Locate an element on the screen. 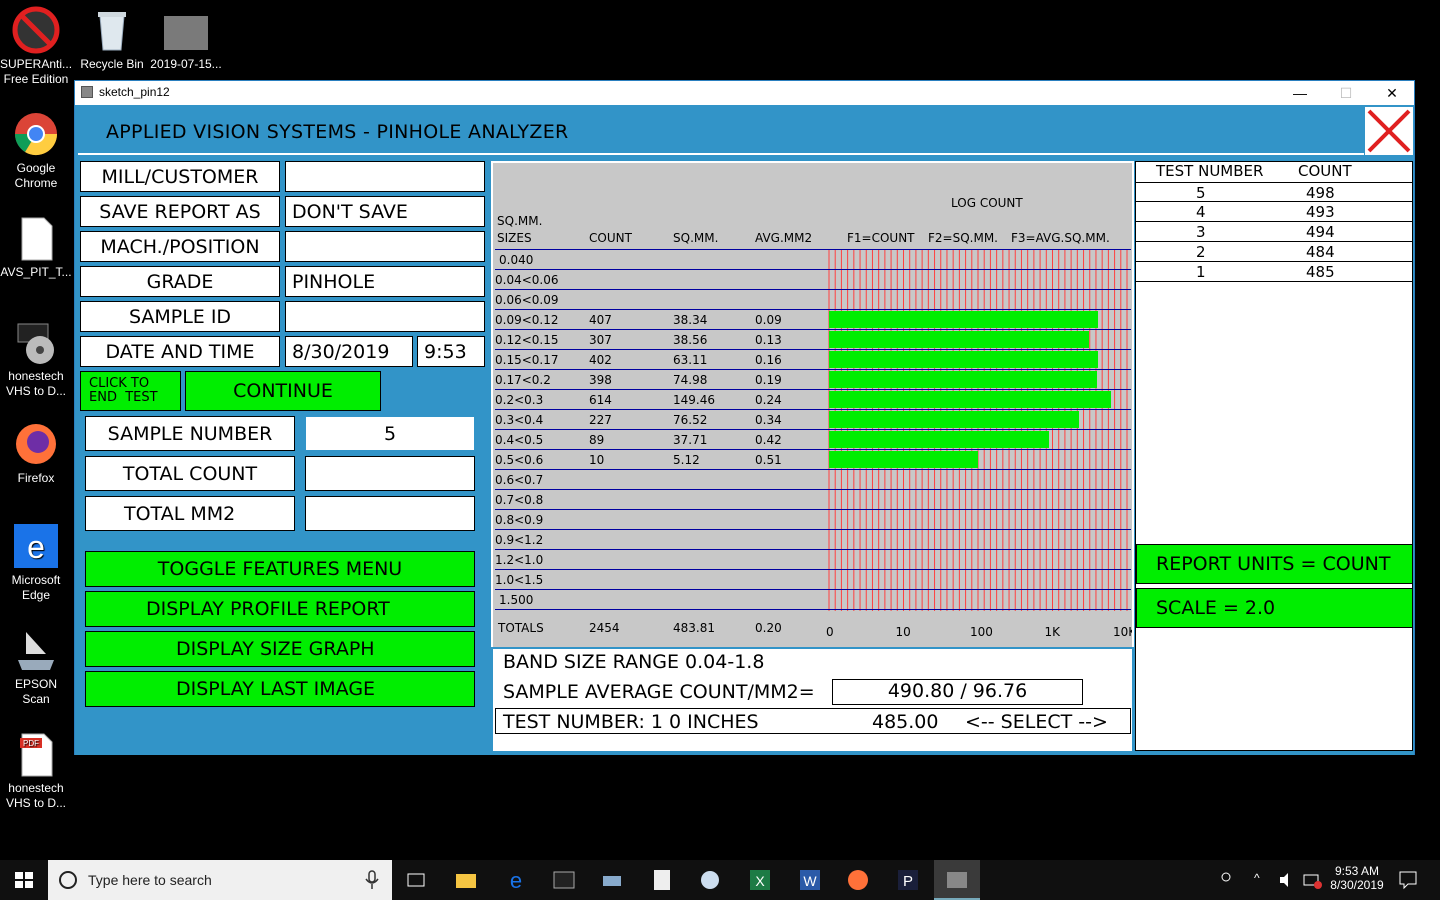 The image size is (1440, 900). desktop-icon-superantispyware: SUPERAnti... Free Edition is located at coordinates (36, 46).